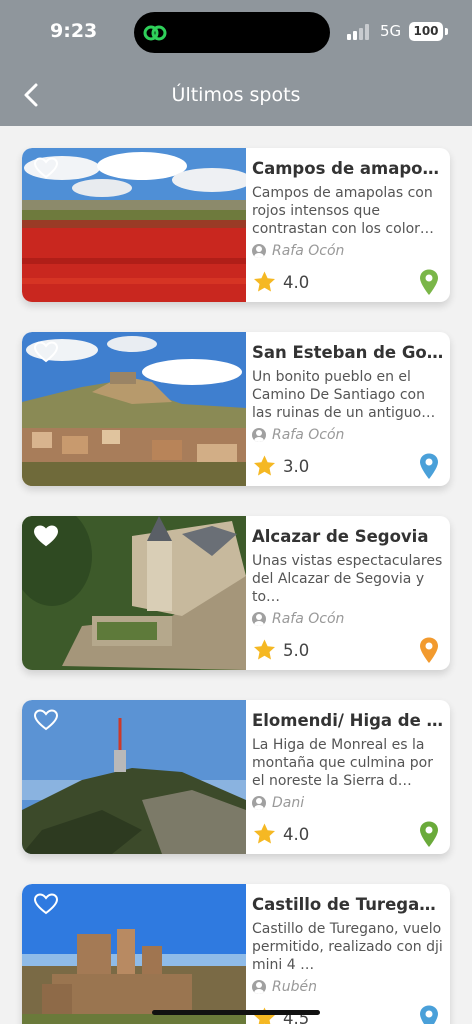  What do you see at coordinates (426, 31) in the screenshot?
I see `battery-icon: 100` at bounding box center [426, 31].